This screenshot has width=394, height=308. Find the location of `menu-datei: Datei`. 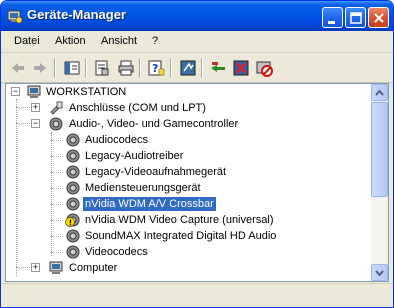

menu-datei: Datei is located at coordinates (27, 41).